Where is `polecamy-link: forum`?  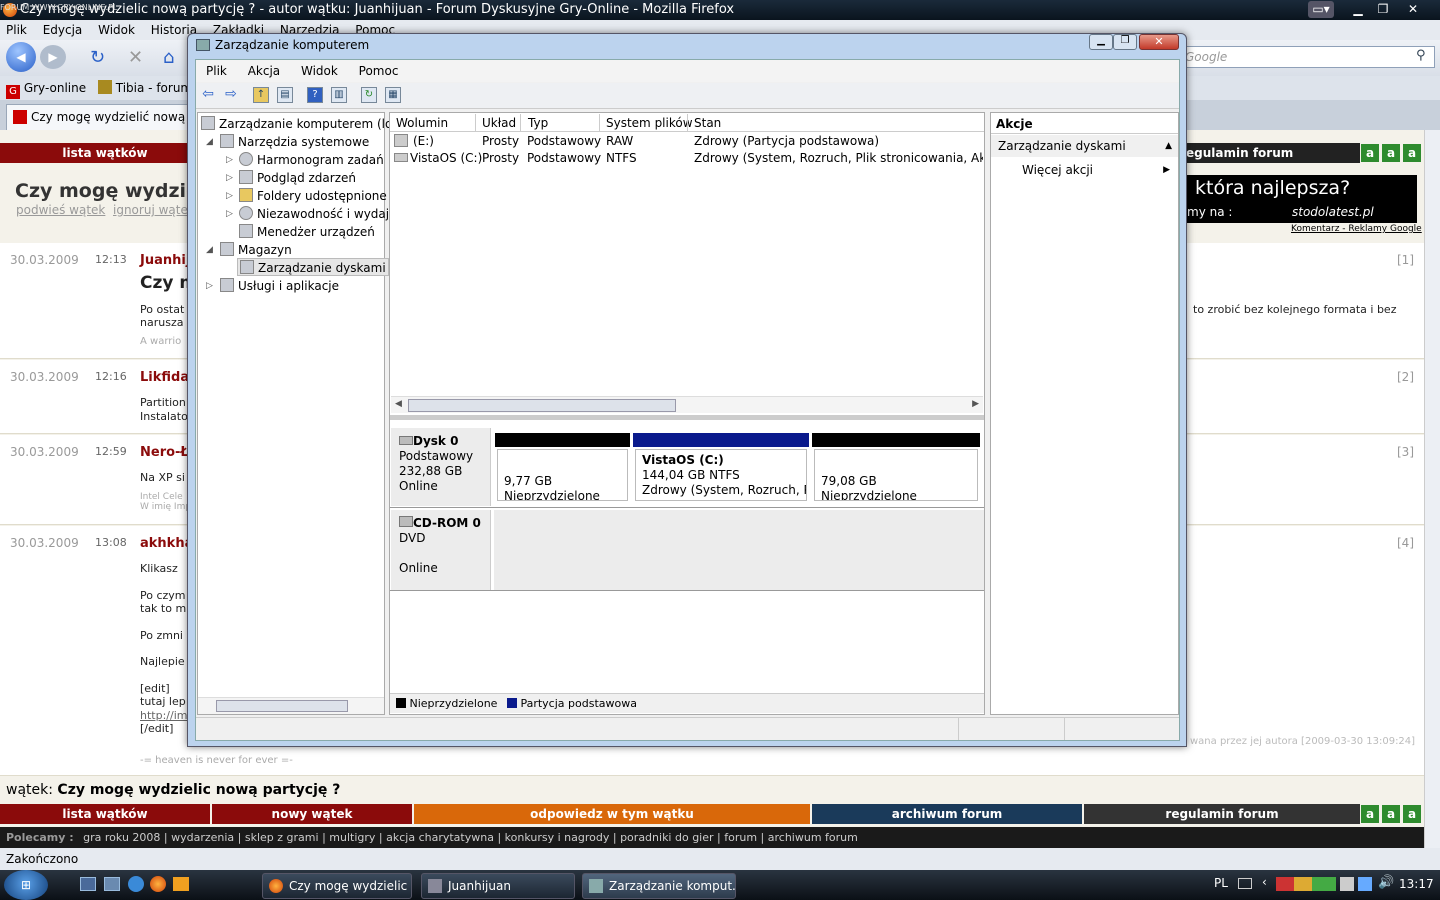
polecamy-link: forum is located at coordinates (740, 837).